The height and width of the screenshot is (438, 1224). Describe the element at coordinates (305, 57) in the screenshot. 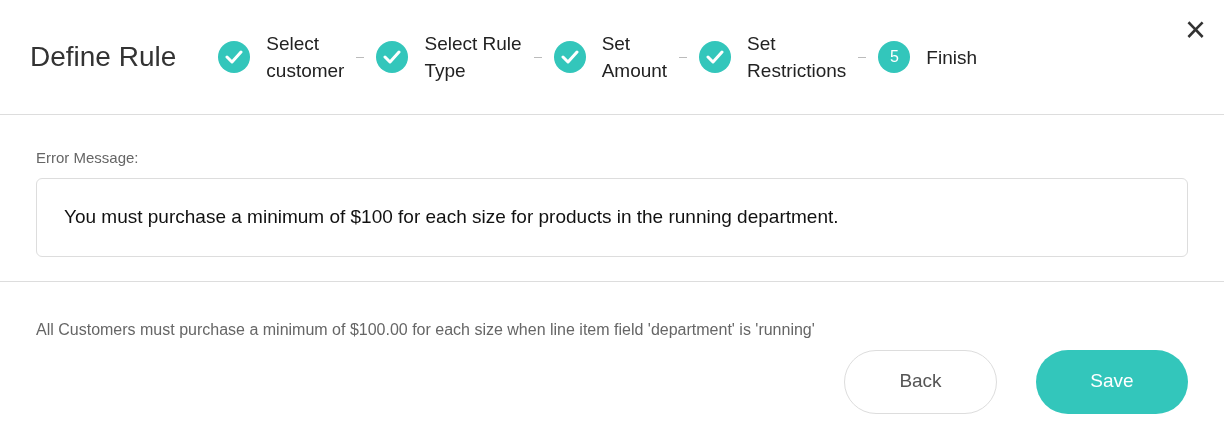

I see `step-label: Select customer` at that location.